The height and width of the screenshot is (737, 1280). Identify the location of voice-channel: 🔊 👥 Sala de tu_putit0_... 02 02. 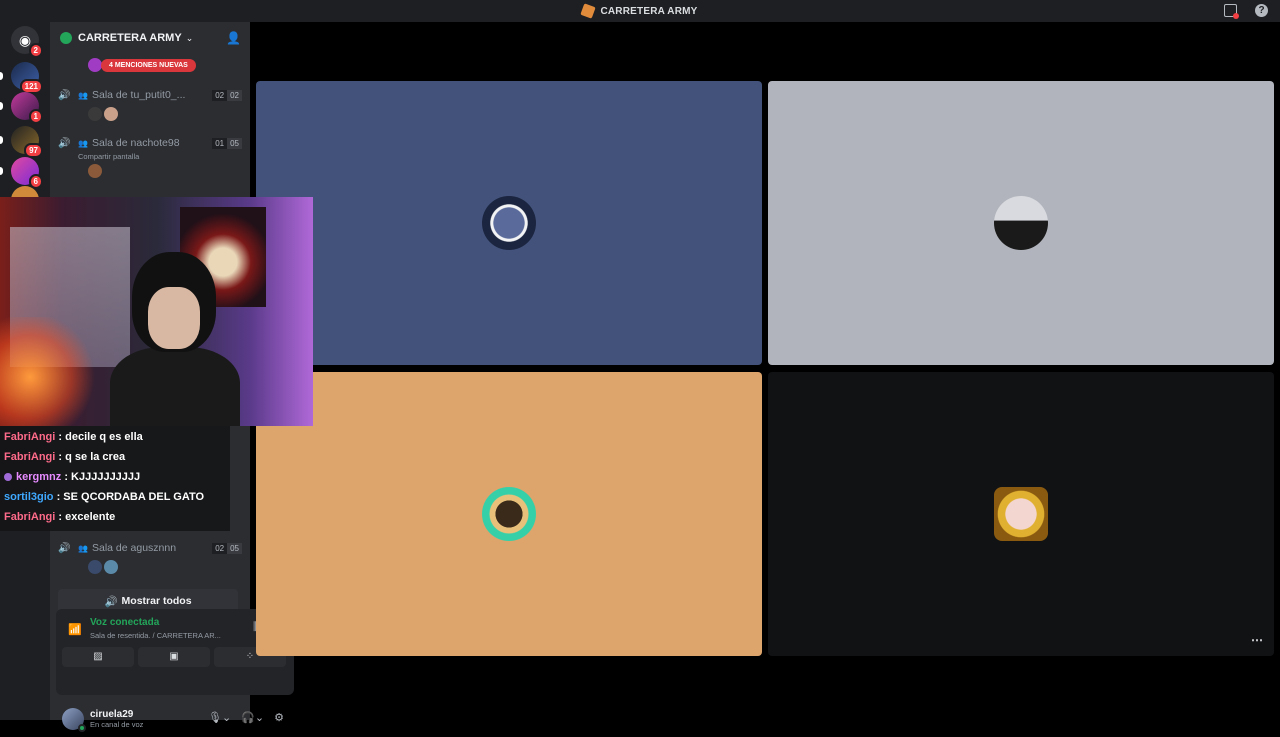
(150, 103).